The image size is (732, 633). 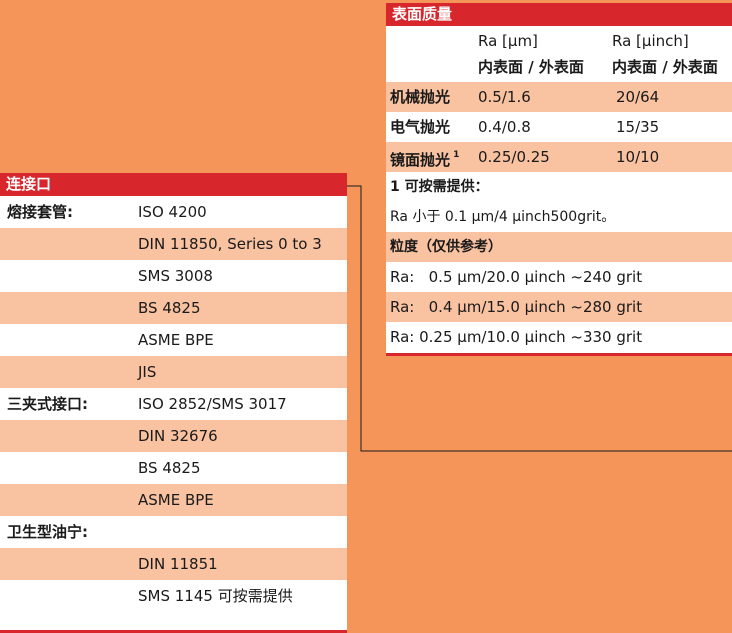 I want to click on row-value: DIN 11850, Series 0 to 3, so click(x=230, y=244).